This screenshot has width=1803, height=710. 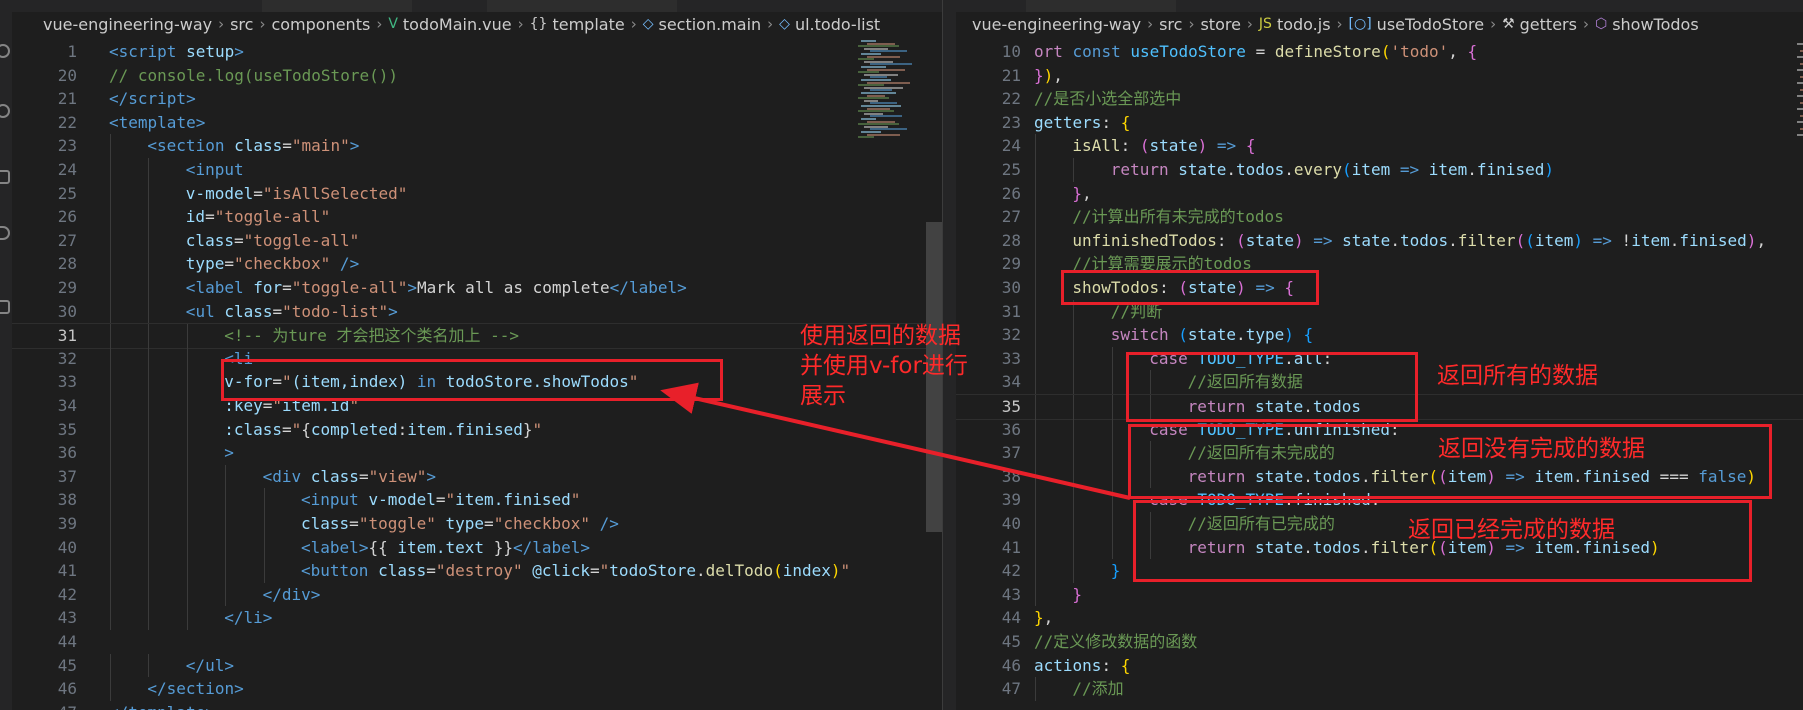 What do you see at coordinates (1379, 193) in the screenshot?
I see `code-line: 26},` at bounding box center [1379, 193].